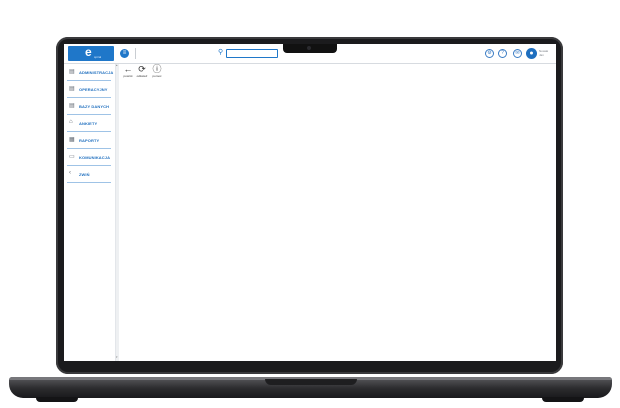  I want to click on sidebar-item-ankiety: ⌂ ANKIETY, so click(89, 123).